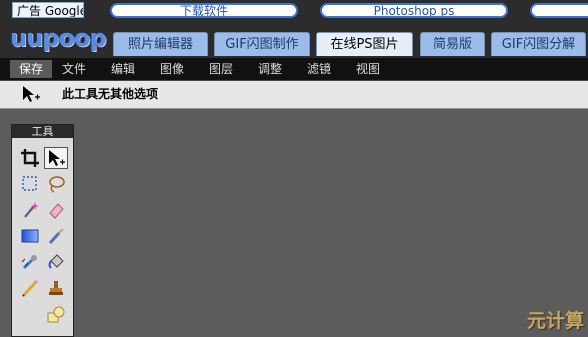  I want to click on menu-file: 文件, so click(74, 69).